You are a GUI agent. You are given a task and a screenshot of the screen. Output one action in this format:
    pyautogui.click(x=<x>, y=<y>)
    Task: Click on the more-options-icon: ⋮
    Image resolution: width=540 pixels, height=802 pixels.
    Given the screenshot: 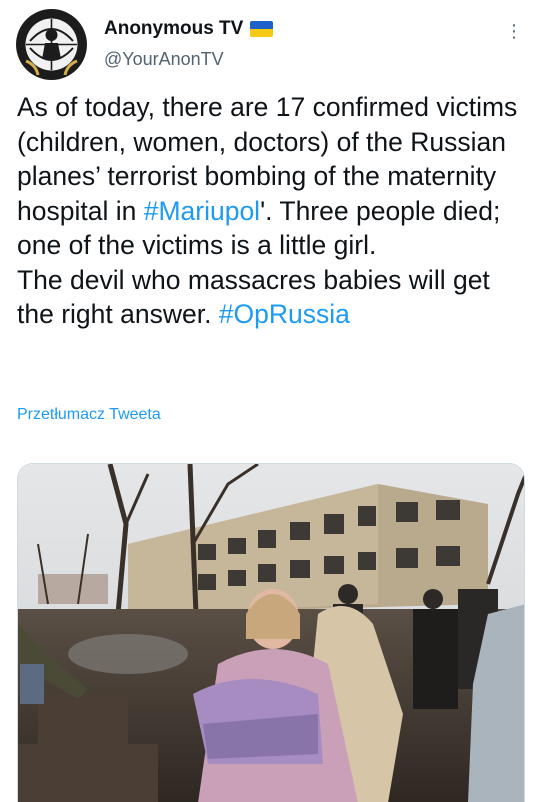 What is the action you would take?
    pyautogui.click(x=514, y=31)
    